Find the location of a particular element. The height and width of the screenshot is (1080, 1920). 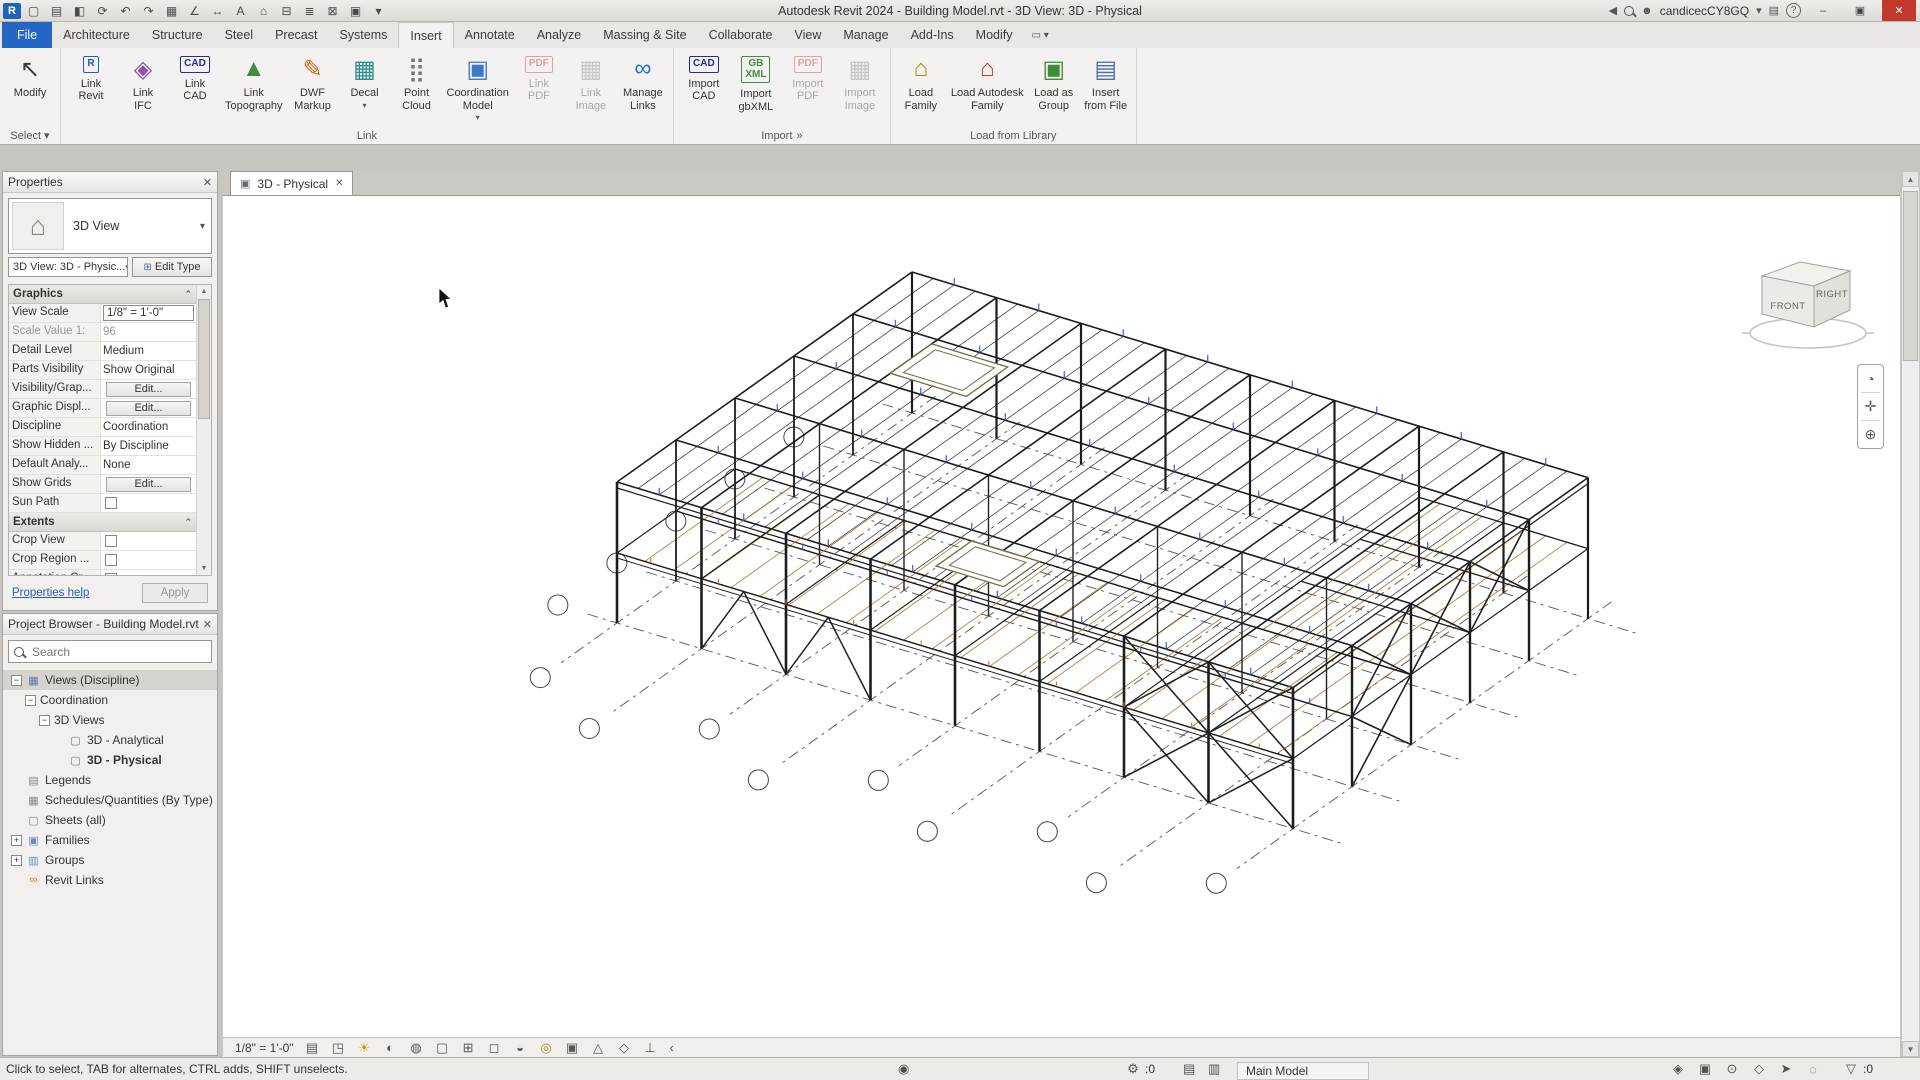

switch-windows-icon: ▣ is located at coordinates (355, 10).